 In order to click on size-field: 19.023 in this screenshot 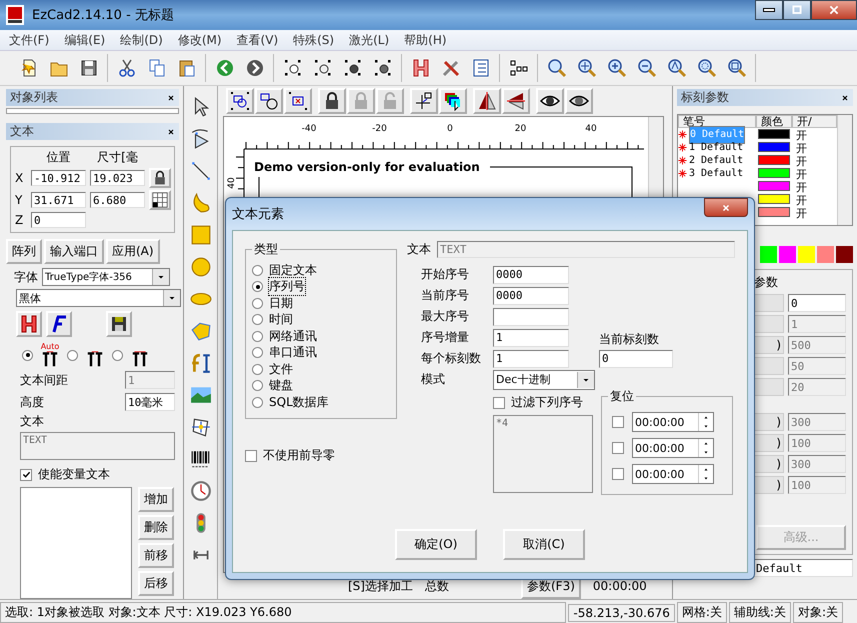, I will do `click(117, 178)`.